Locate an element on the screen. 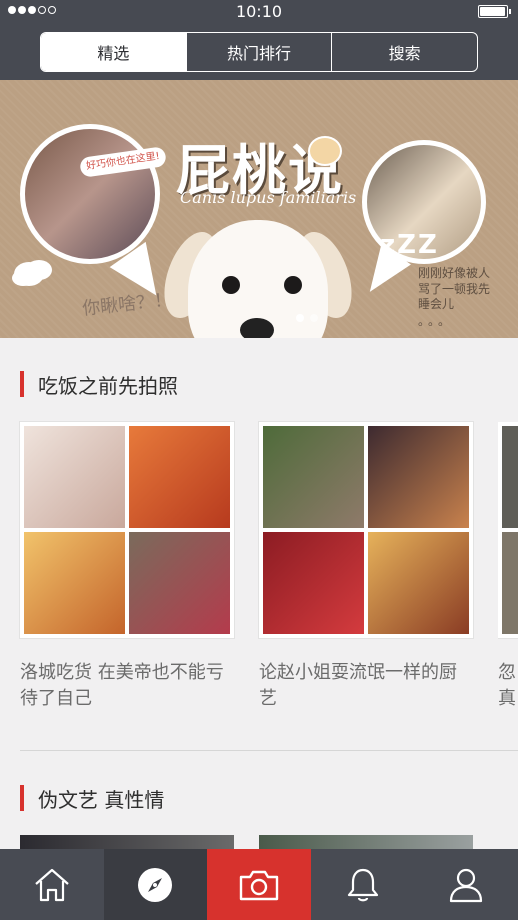  post-caption: 忽真 is located at coordinates (507, 685).